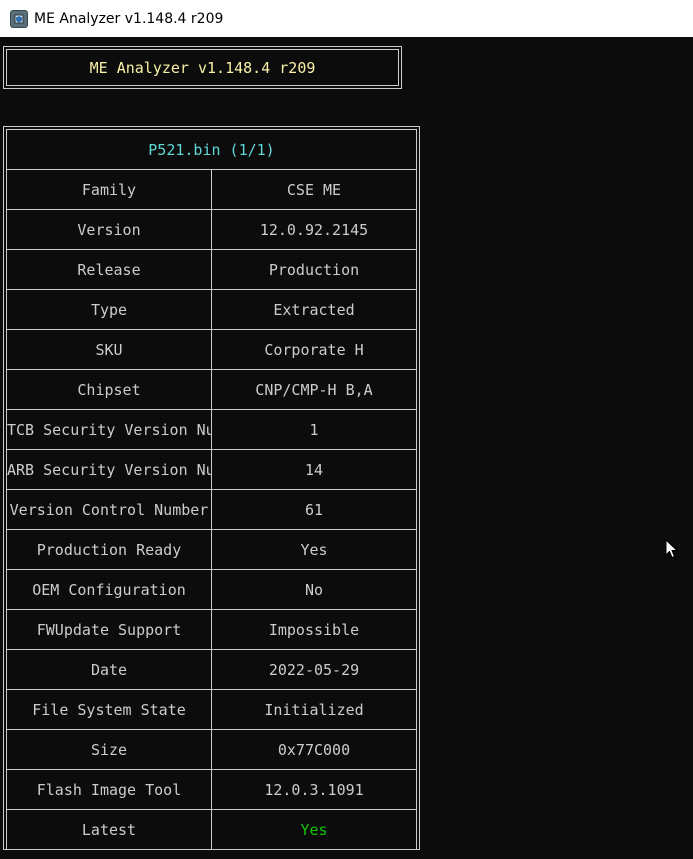  Describe the element at coordinates (129, 18) in the screenshot. I see `window-title: ME Analyzer v1.148.4 r209` at that location.